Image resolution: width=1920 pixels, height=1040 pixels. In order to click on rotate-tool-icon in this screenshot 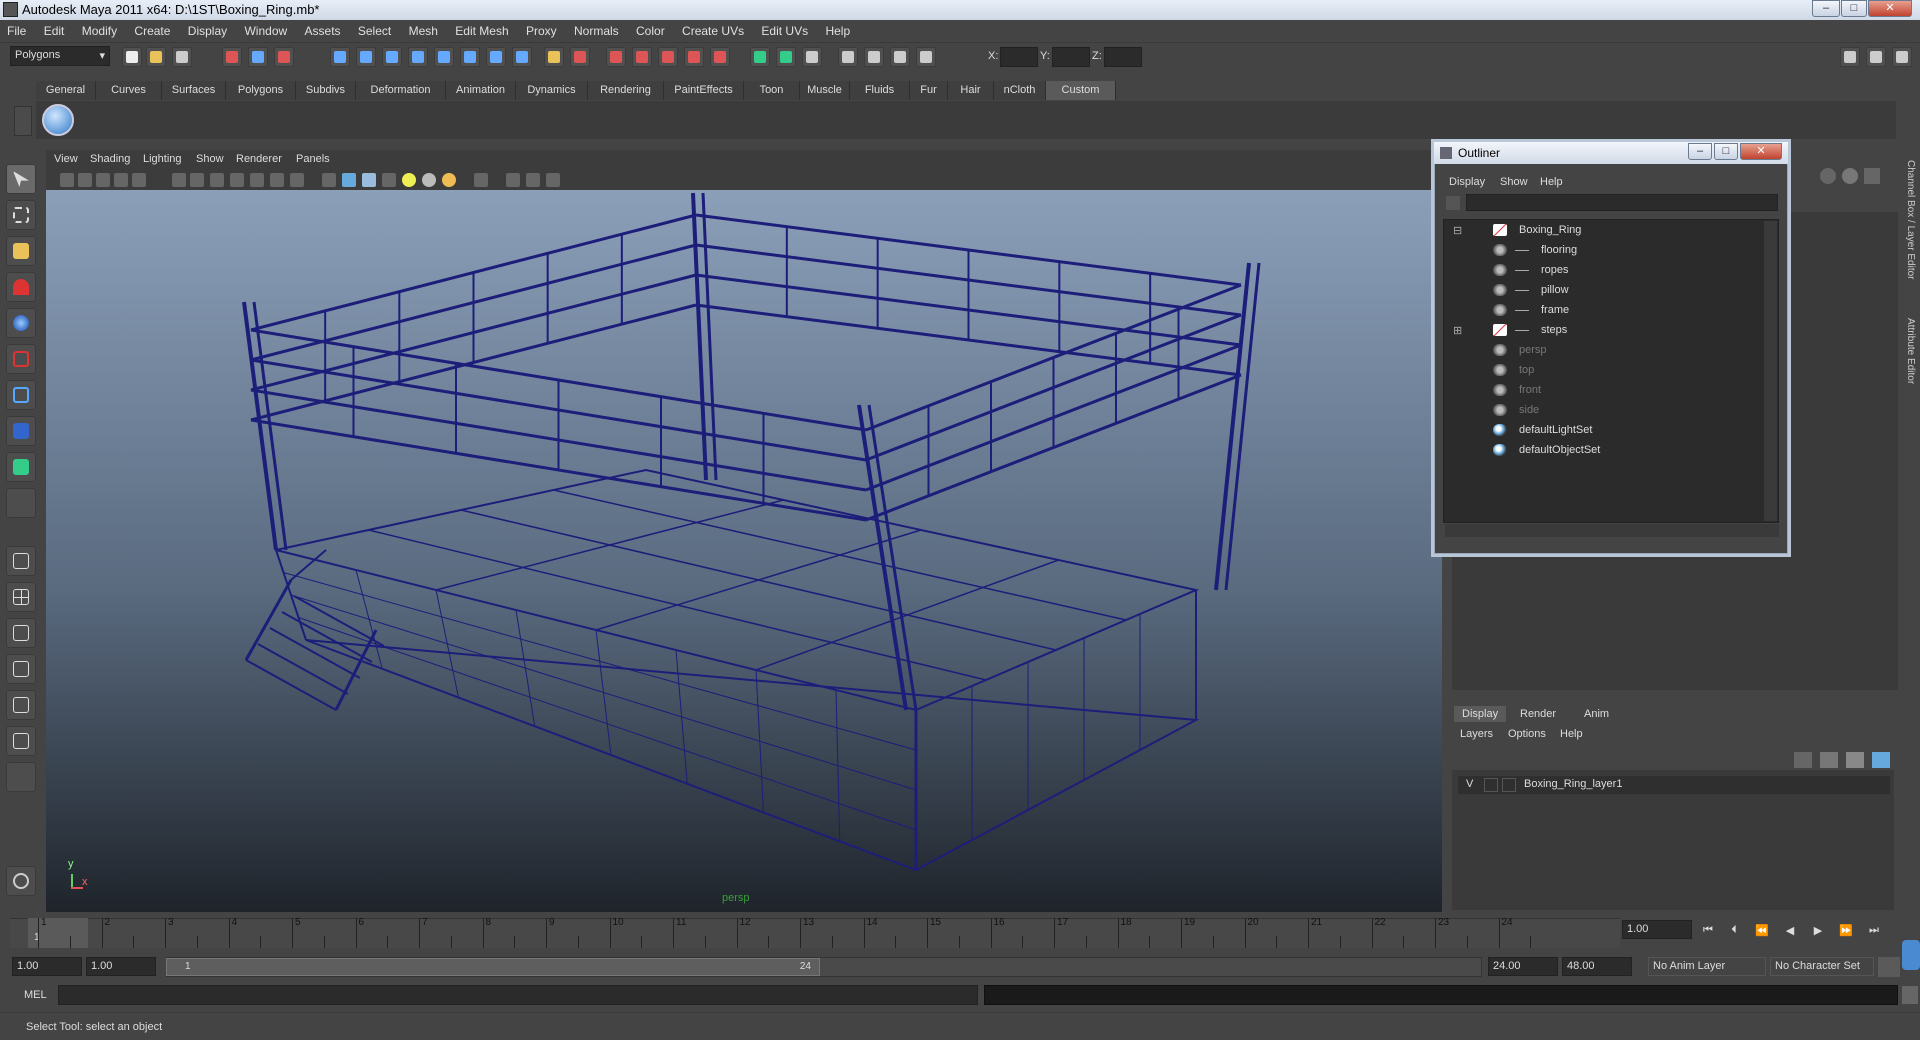, I will do `click(21, 323)`.